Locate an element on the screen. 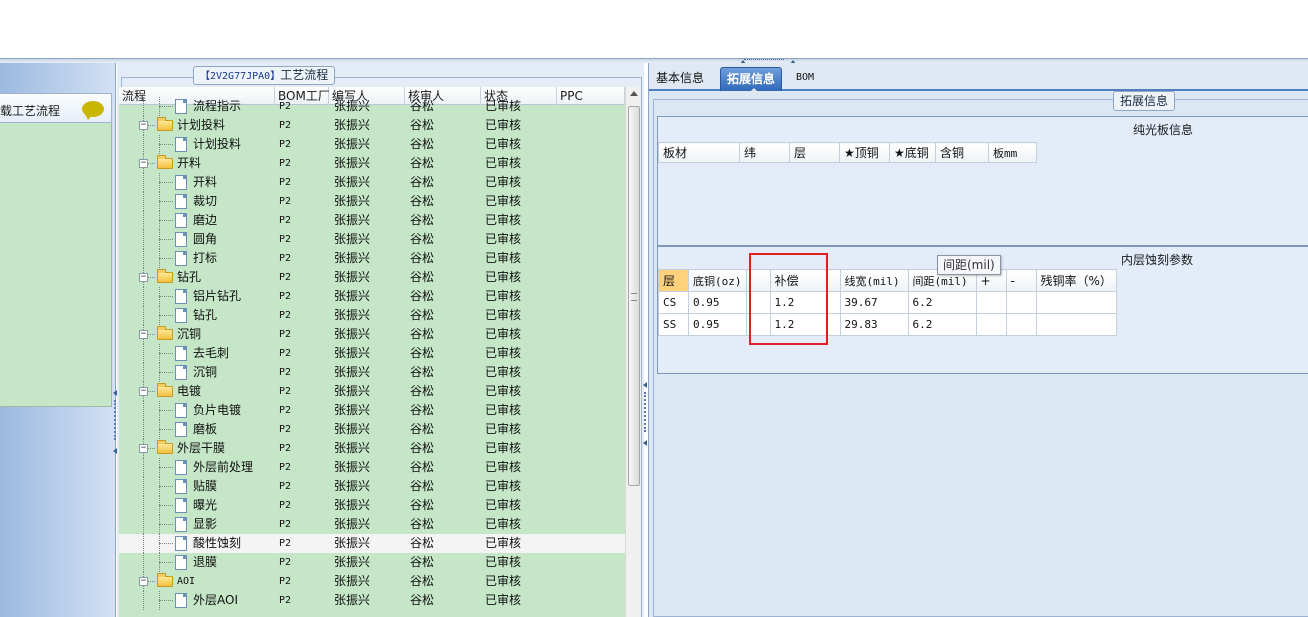 The image size is (1308, 617). col-layer: 层 is located at coordinates (814, 152).